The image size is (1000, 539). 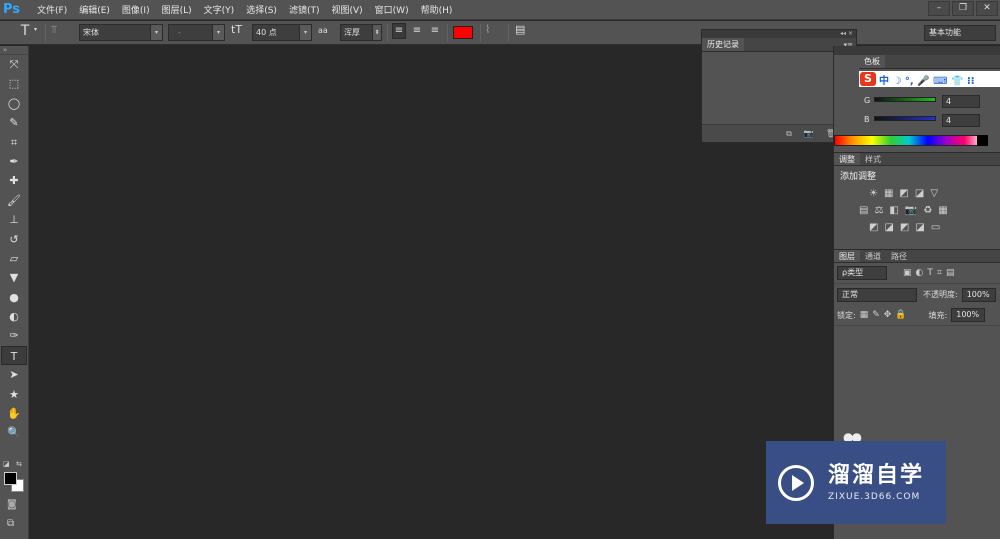 I want to click on black-white-icon: ◧, so click(x=893, y=210).